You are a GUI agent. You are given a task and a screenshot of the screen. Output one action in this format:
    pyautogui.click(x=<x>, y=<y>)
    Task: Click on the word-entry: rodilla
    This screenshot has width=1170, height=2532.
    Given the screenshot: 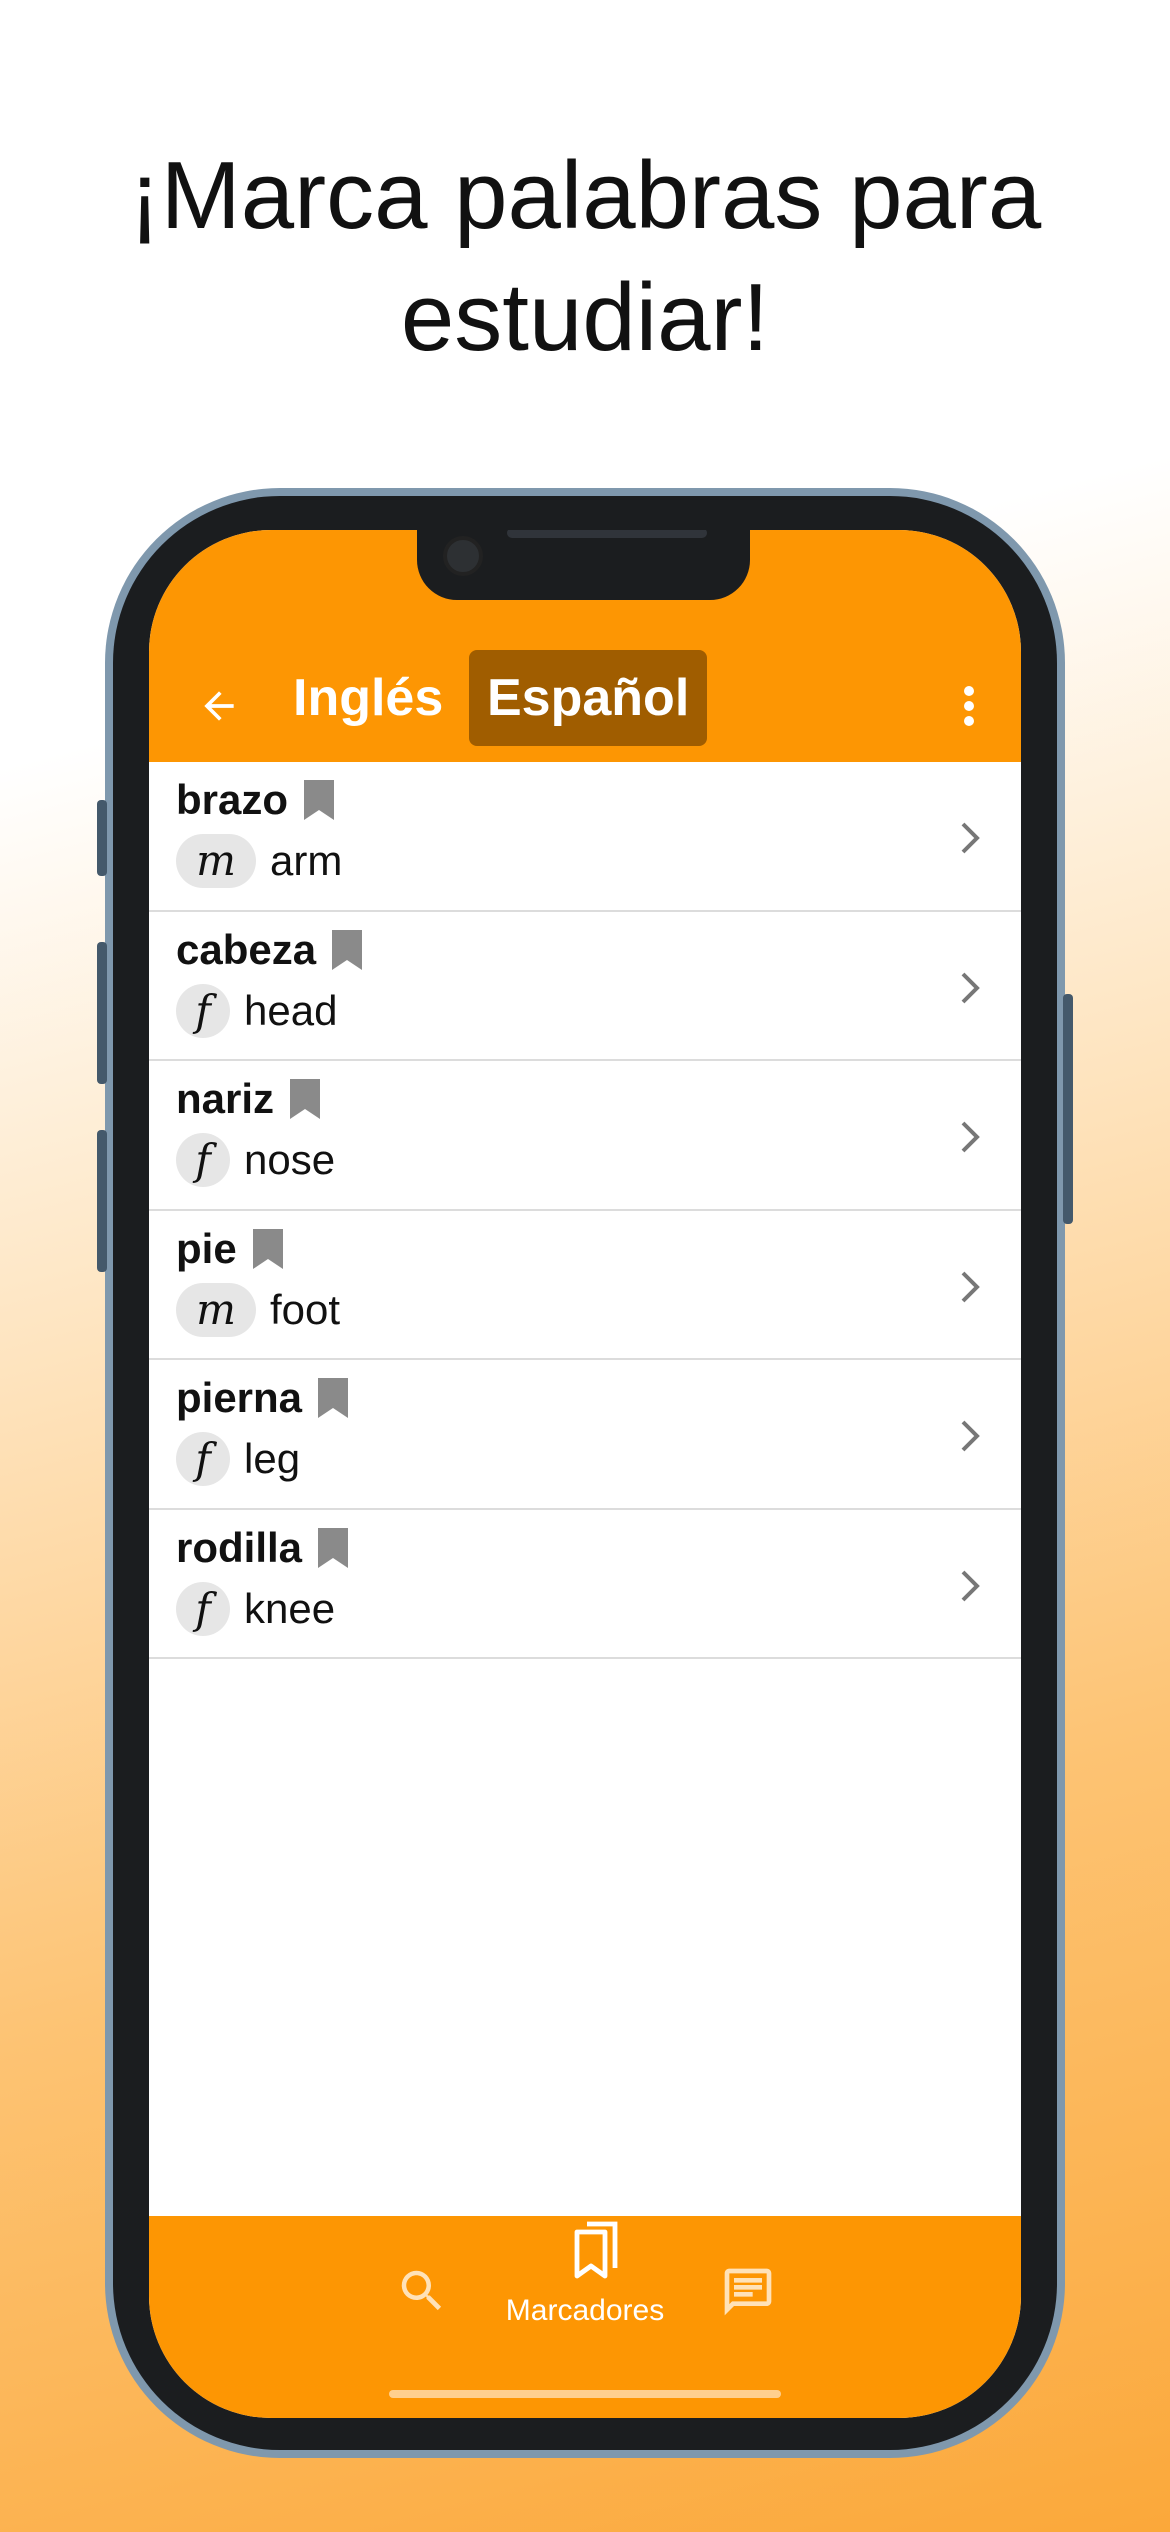 What is the action you would take?
    pyautogui.click(x=262, y=1547)
    